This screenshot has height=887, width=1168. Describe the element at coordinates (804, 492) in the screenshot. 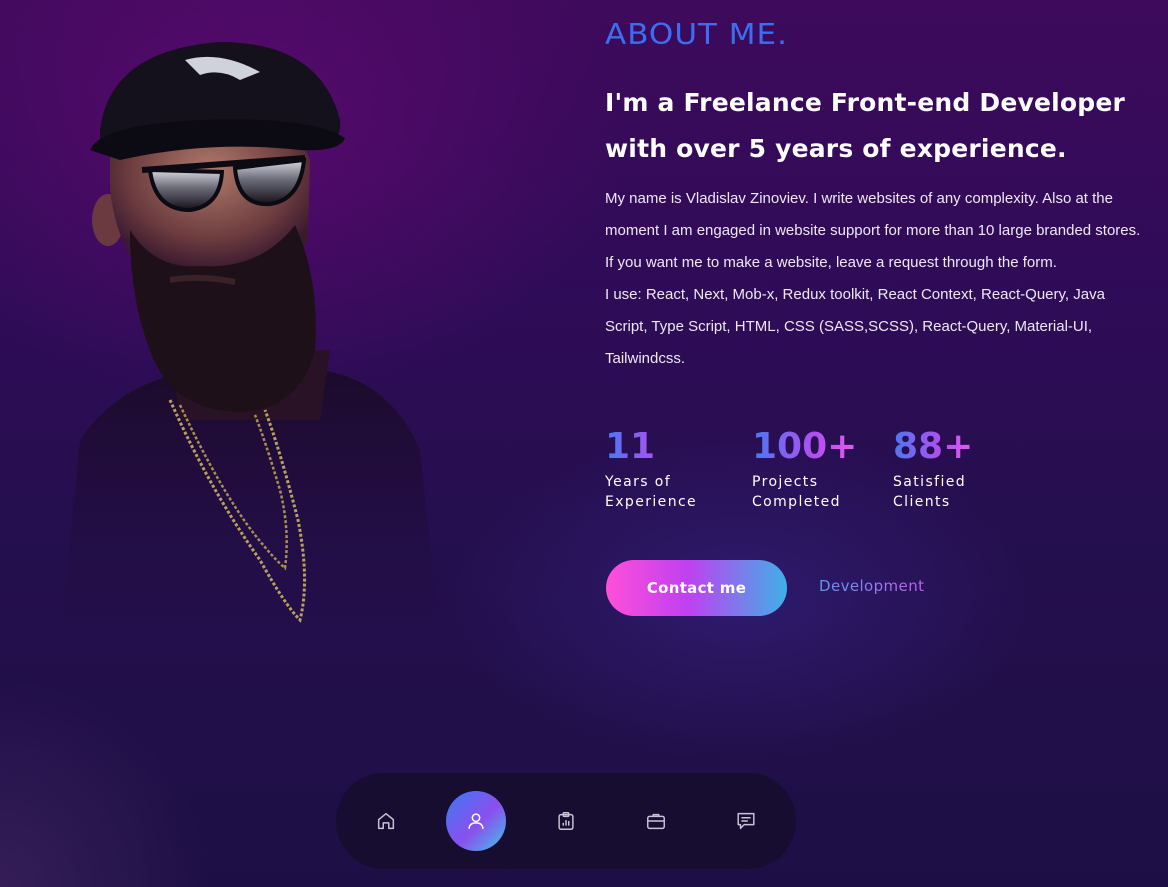

I see `stat-label: Projects Completed` at that location.